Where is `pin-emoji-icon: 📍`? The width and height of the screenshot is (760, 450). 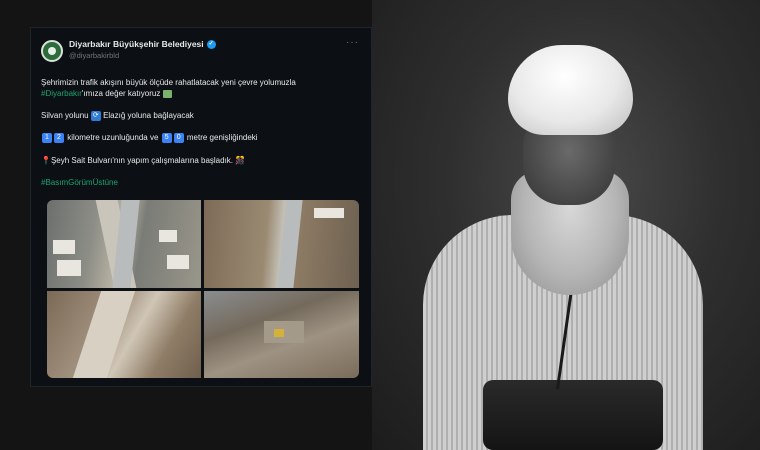
pin-emoji-icon: 📍 is located at coordinates (46, 160).